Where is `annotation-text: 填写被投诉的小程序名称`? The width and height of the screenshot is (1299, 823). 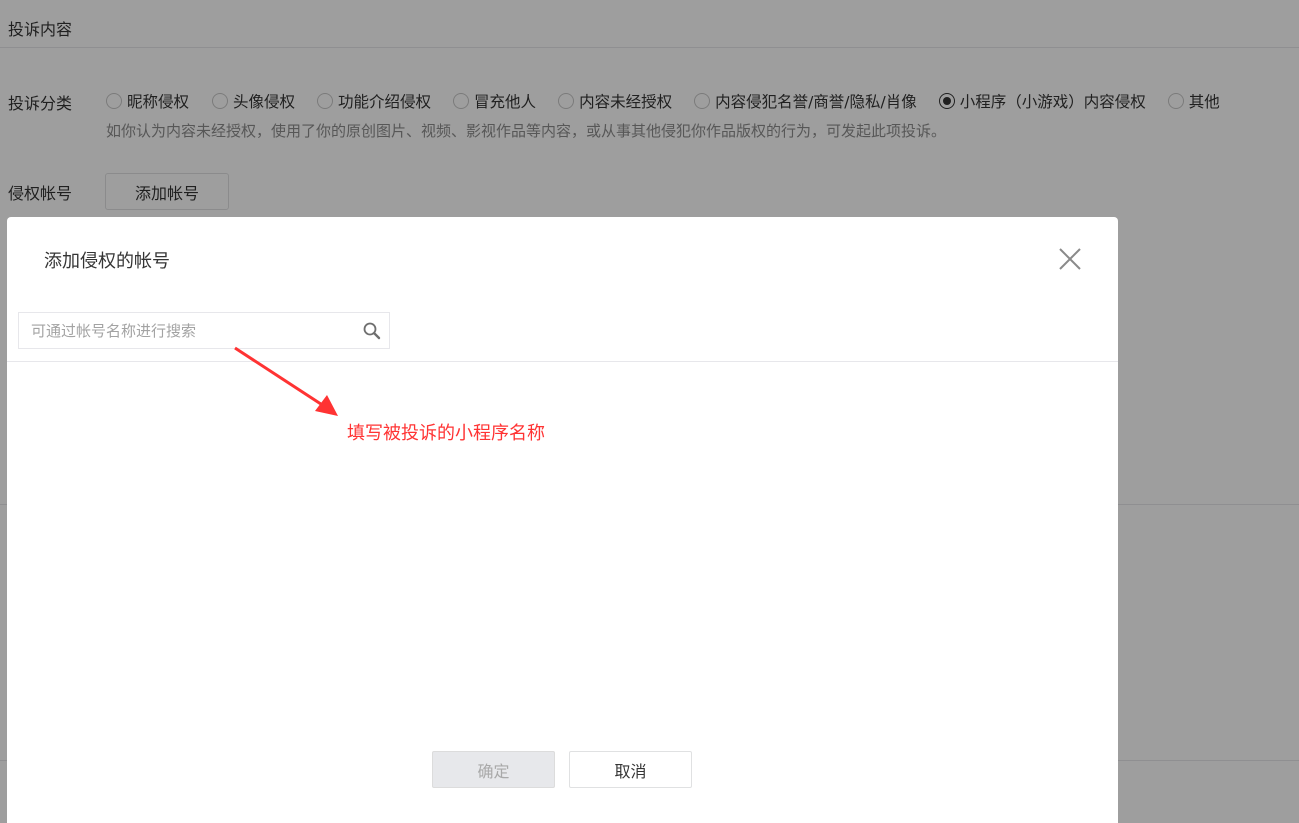 annotation-text: 填写被投诉的小程序名称 is located at coordinates (446, 433).